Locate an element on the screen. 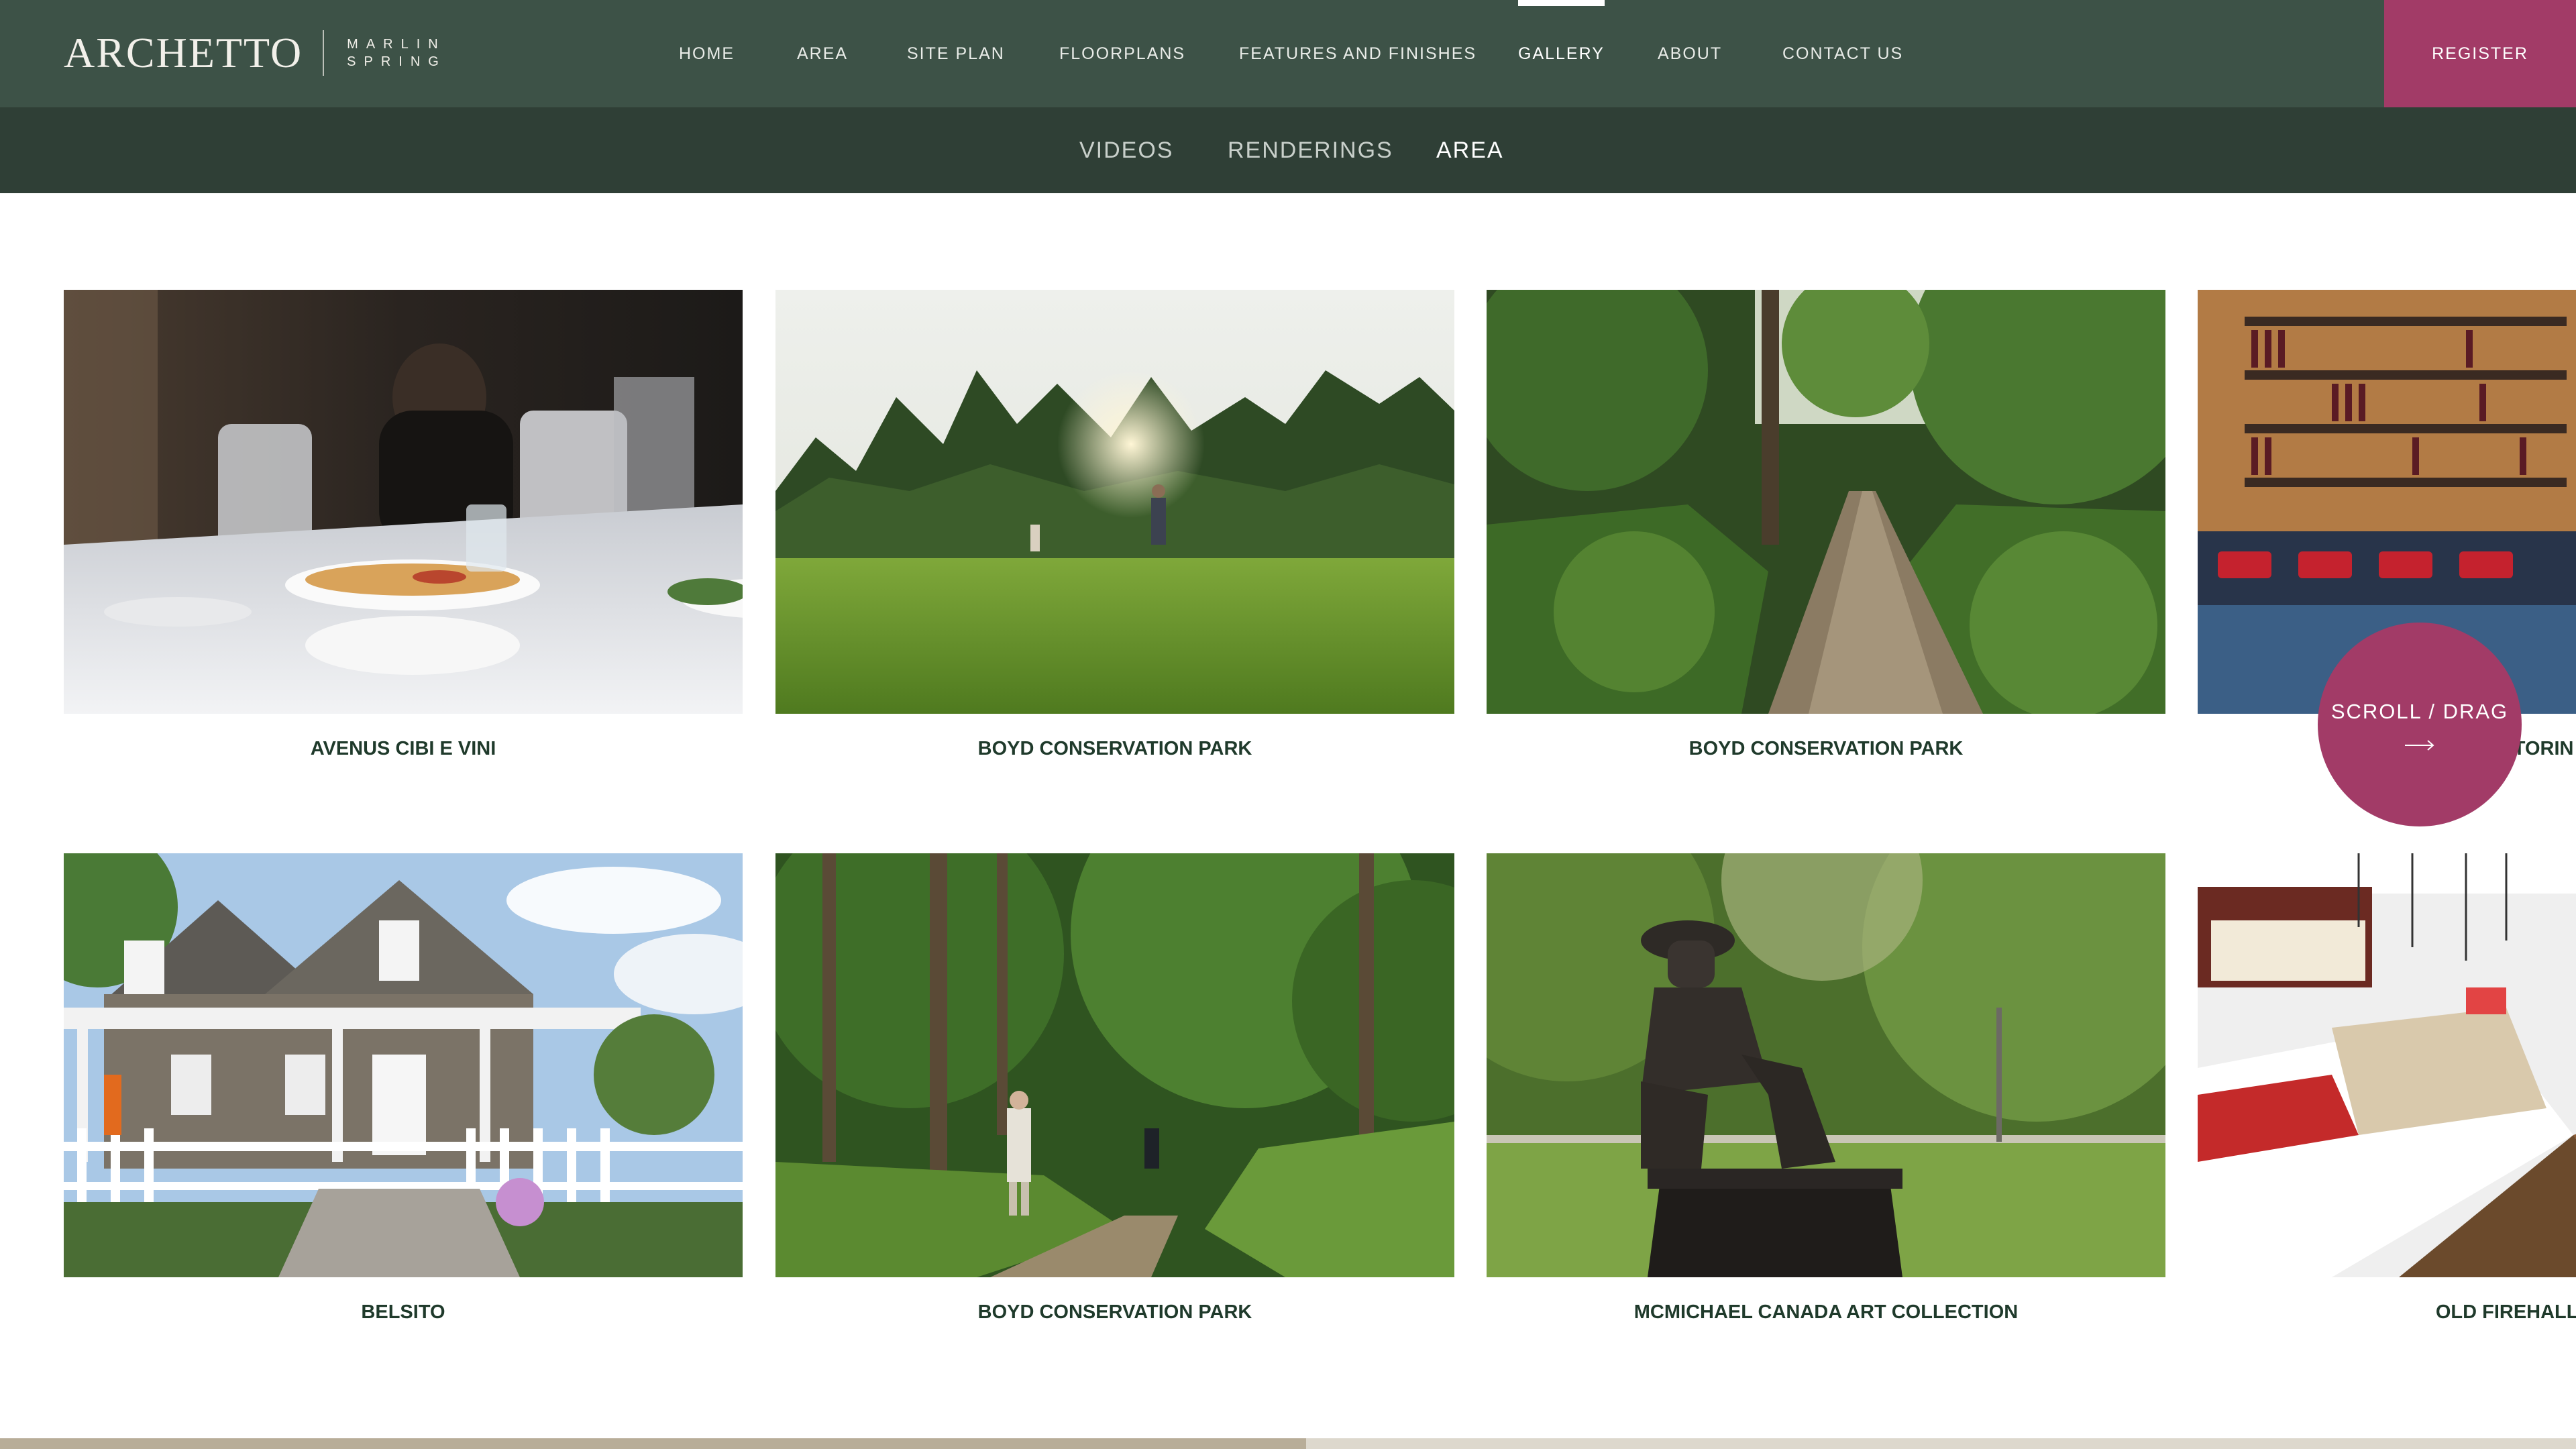 The image size is (2576, 1449). subnav-tab-area: AREA is located at coordinates (1470, 150).